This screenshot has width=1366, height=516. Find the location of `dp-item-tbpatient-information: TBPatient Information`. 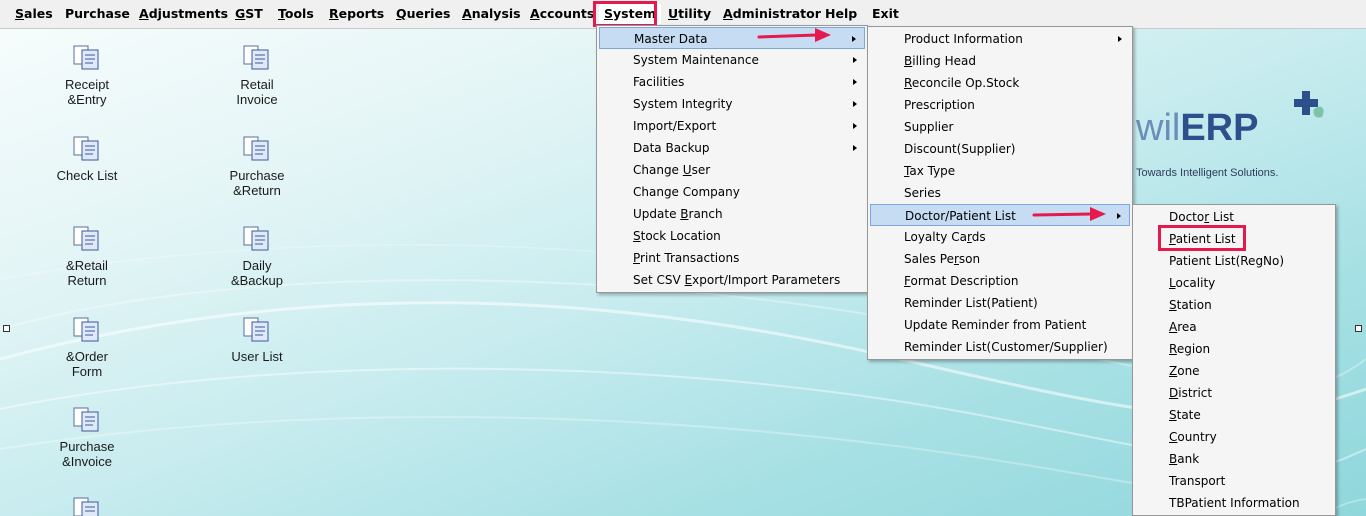

dp-item-tbpatient-information: TBPatient Information is located at coordinates (1234, 503).